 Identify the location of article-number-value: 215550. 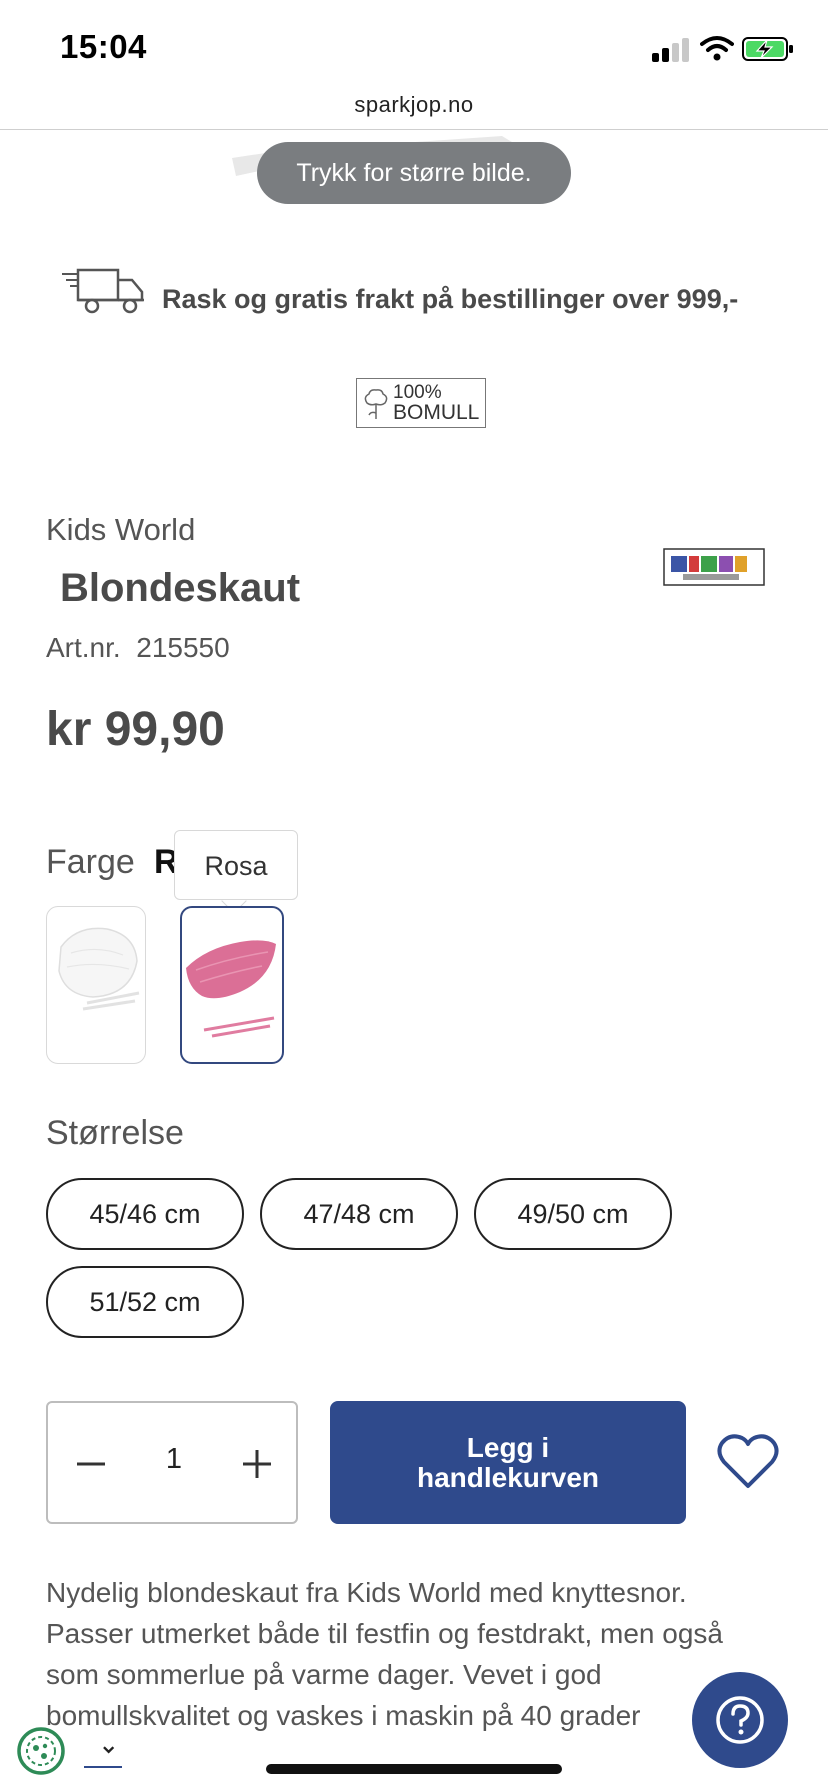
(183, 647).